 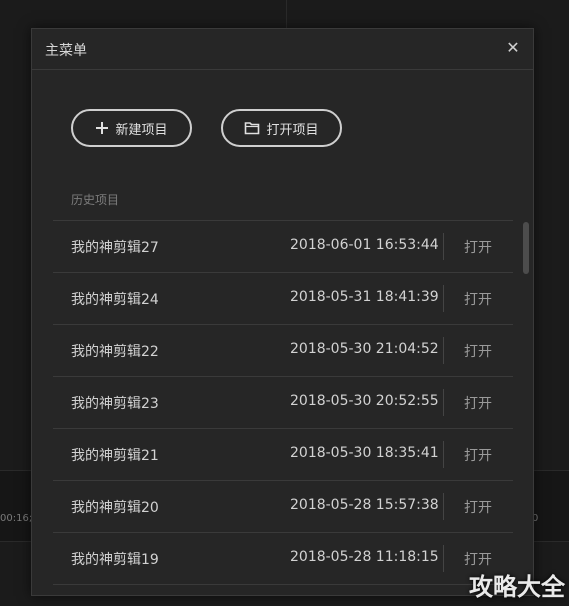 What do you see at coordinates (283, 507) in the screenshot?
I see `project-row: 我的神剪辑20 2018-05-28 15:57:38 打开` at bounding box center [283, 507].